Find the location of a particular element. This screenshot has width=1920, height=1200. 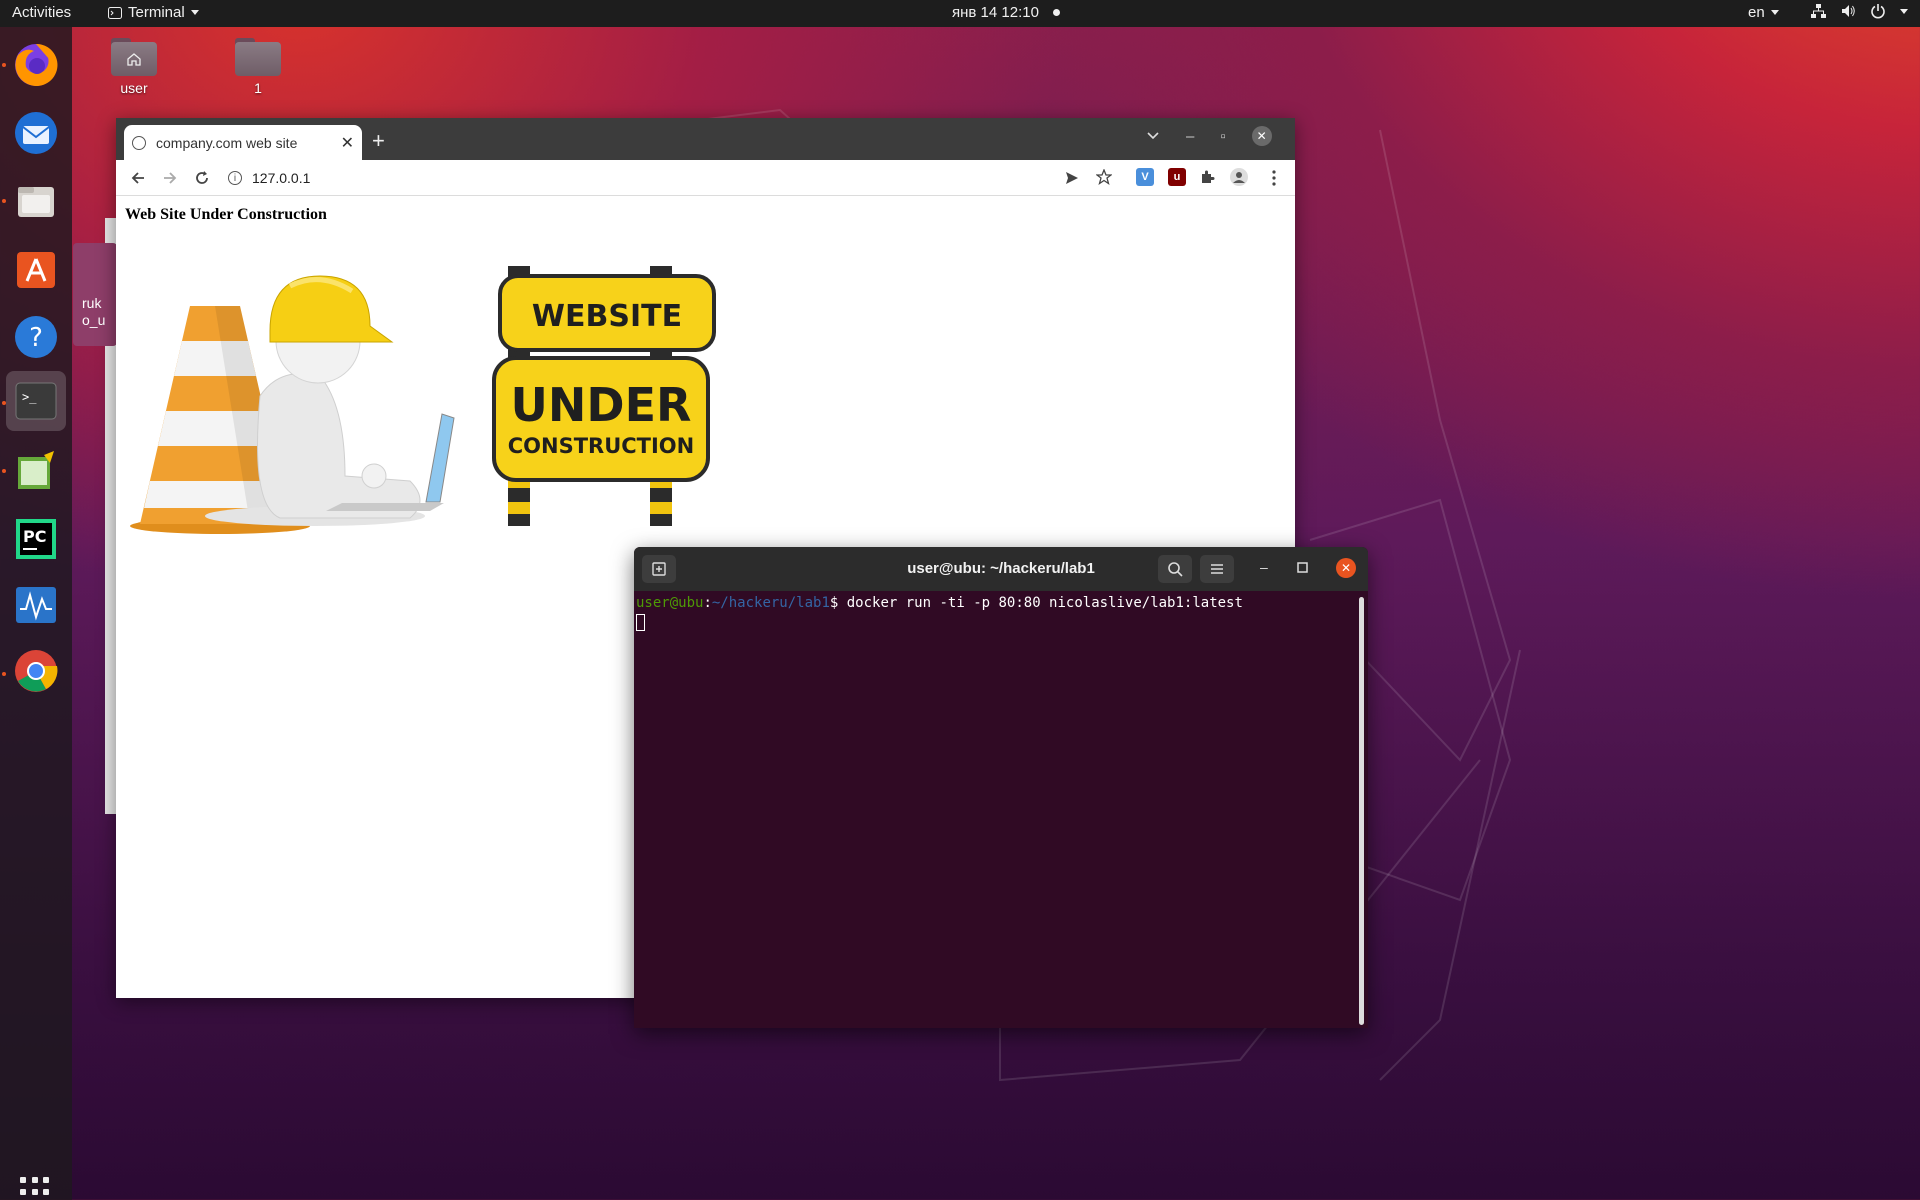

help-icon: ? is located at coordinates (36, 337).